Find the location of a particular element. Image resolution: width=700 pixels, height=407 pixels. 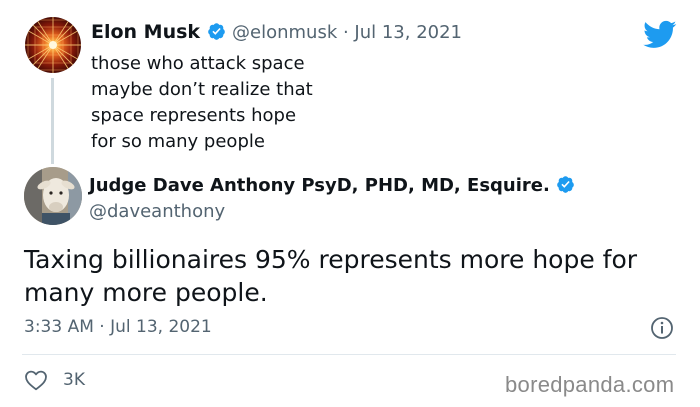

quoted-text-line: space represents hope is located at coordinates (194, 115).